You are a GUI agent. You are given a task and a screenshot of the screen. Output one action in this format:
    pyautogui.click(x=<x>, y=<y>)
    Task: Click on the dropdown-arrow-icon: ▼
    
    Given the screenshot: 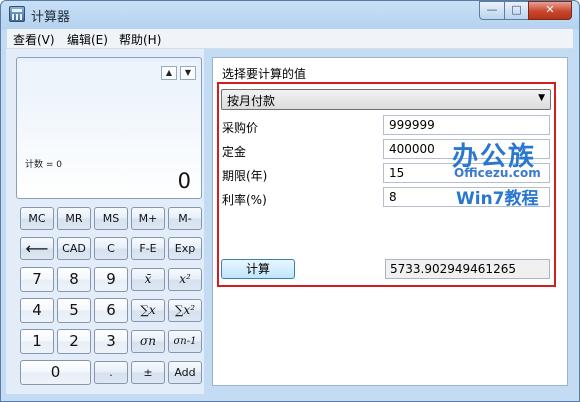 What is the action you would take?
    pyautogui.click(x=541, y=98)
    